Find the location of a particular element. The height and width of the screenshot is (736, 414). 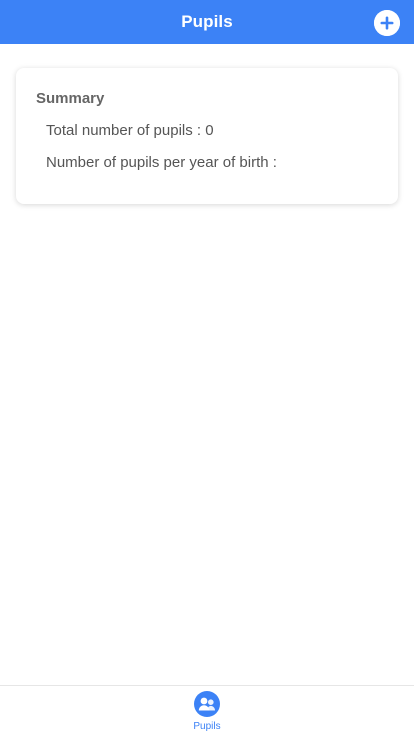

tab-pupils: Pupils is located at coordinates (207, 711).